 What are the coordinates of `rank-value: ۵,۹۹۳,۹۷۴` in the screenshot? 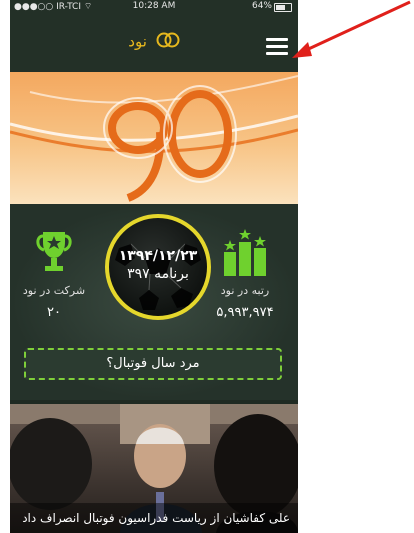 It's located at (245, 312).